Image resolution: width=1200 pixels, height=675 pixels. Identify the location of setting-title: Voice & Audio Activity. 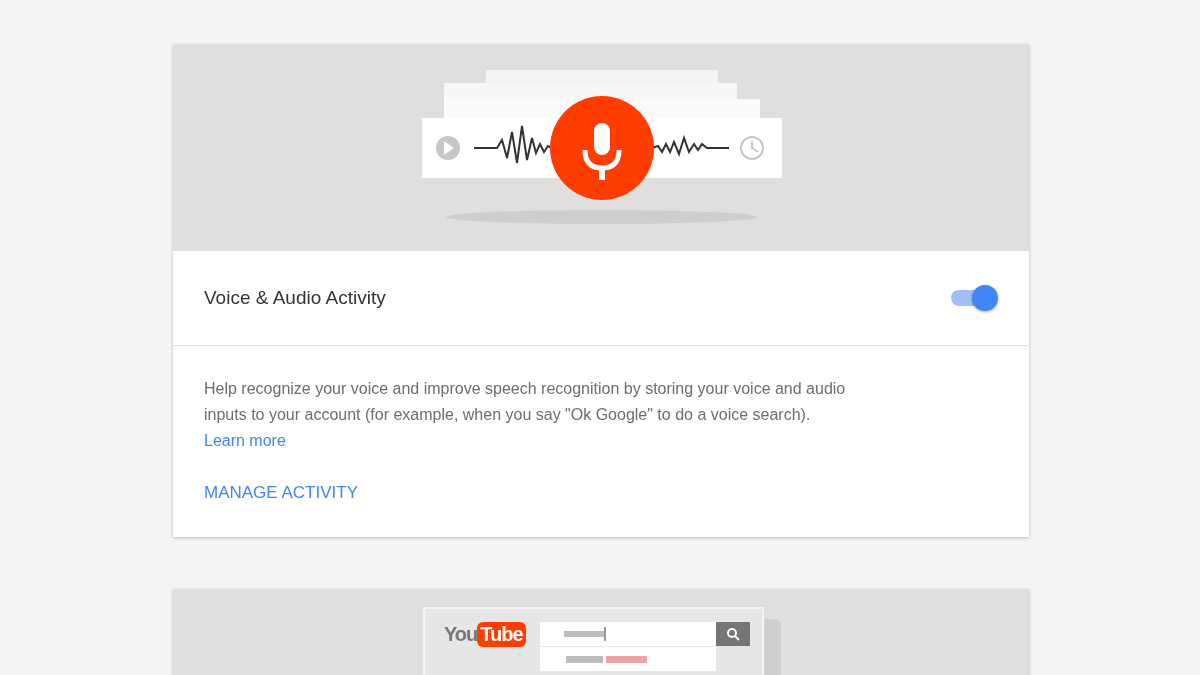
(295, 298).